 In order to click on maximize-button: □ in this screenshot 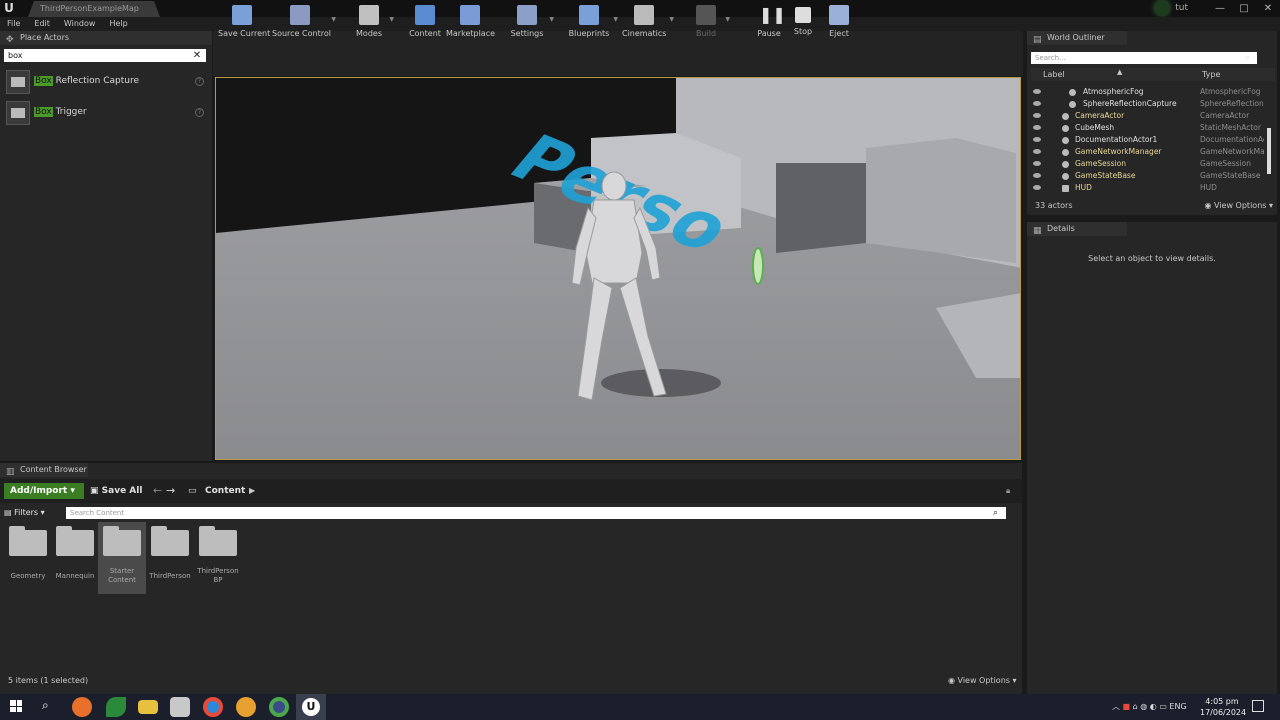, I will do `click(1244, 8)`.